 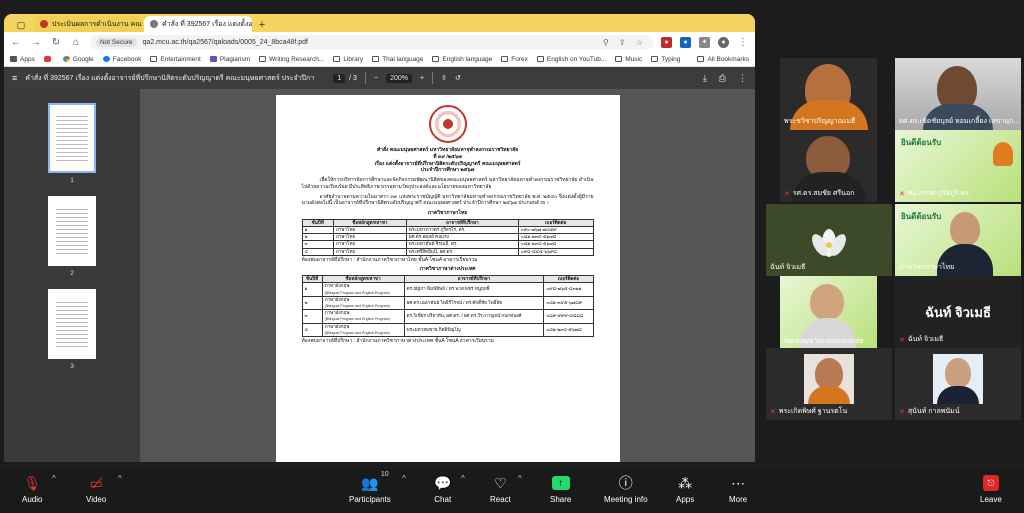 What do you see at coordinates (14, 78) in the screenshot?
I see `hamburger-menu-icon: ≡` at bounding box center [14, 78].